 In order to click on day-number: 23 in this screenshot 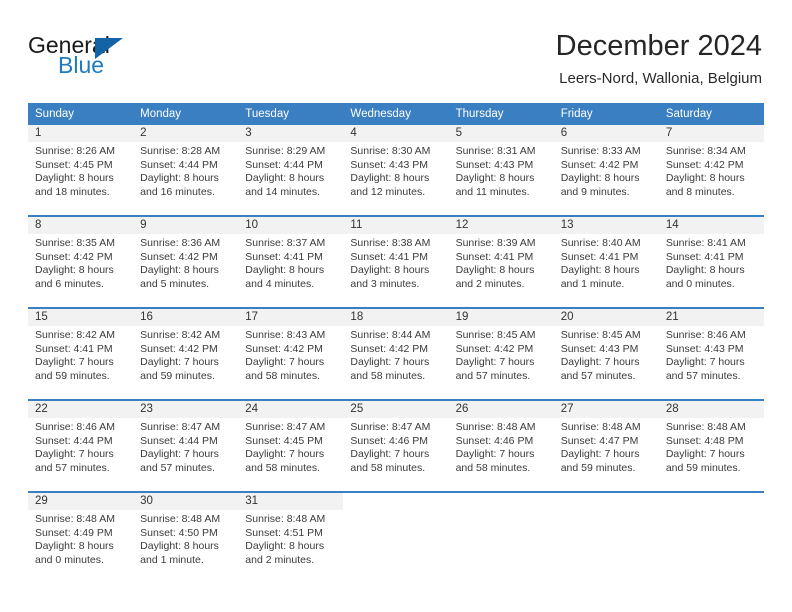, I will do `click(186, 409)`.